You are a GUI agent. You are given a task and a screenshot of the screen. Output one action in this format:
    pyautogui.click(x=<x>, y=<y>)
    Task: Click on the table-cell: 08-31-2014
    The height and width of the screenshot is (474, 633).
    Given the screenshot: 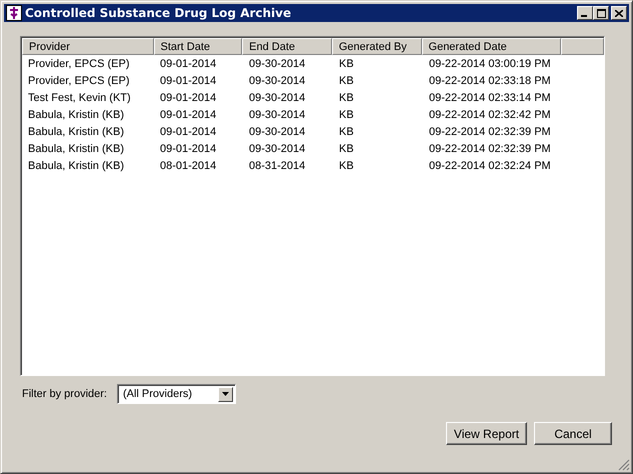 What is the action you would take?
    pyautogui.click(x=277, y=166)
    